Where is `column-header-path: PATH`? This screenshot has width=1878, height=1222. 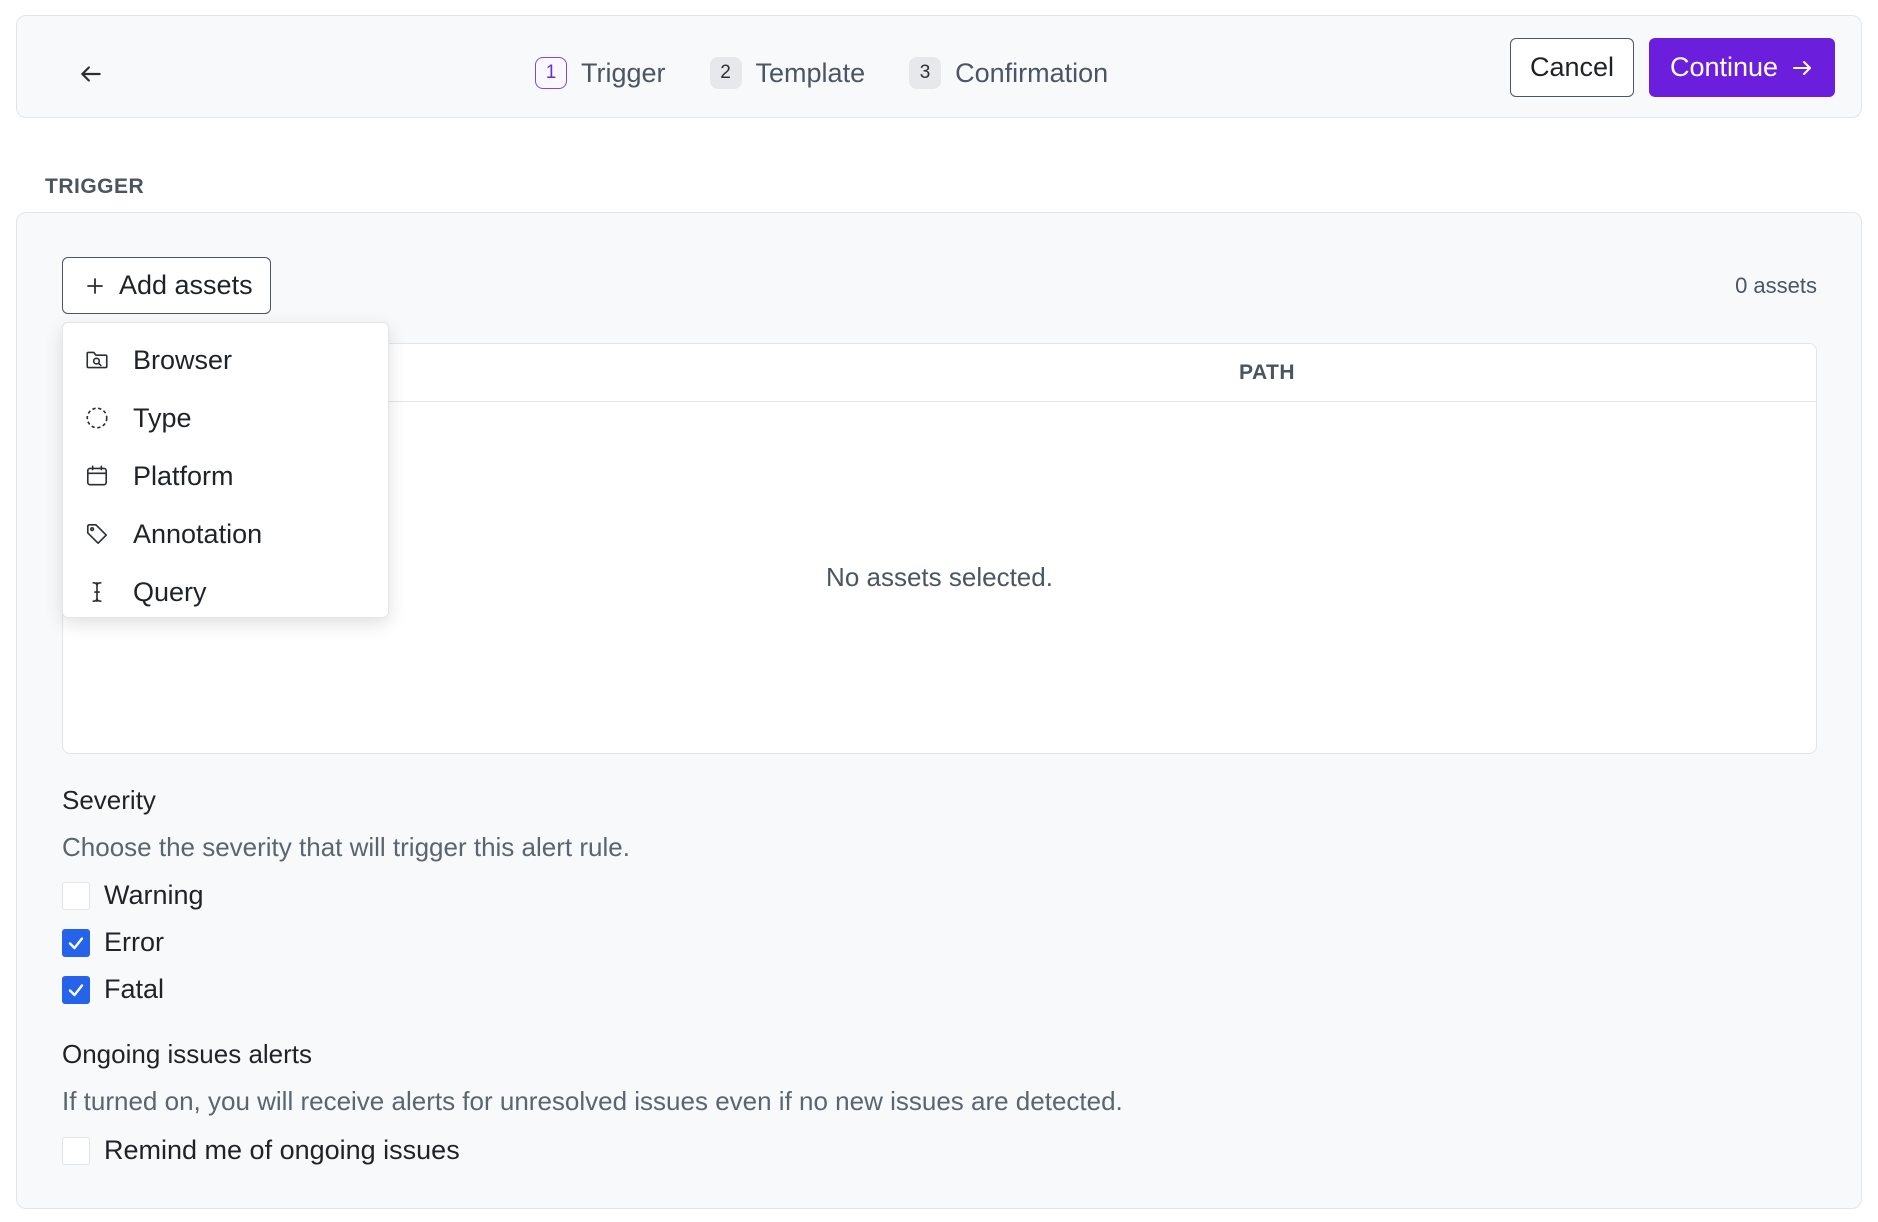 column-header-path: PATH is located at coordinates (1267, 373).